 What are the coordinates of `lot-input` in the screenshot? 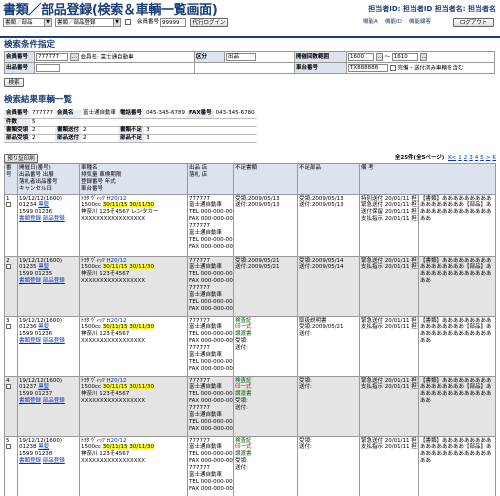 It's located at (48, 67).